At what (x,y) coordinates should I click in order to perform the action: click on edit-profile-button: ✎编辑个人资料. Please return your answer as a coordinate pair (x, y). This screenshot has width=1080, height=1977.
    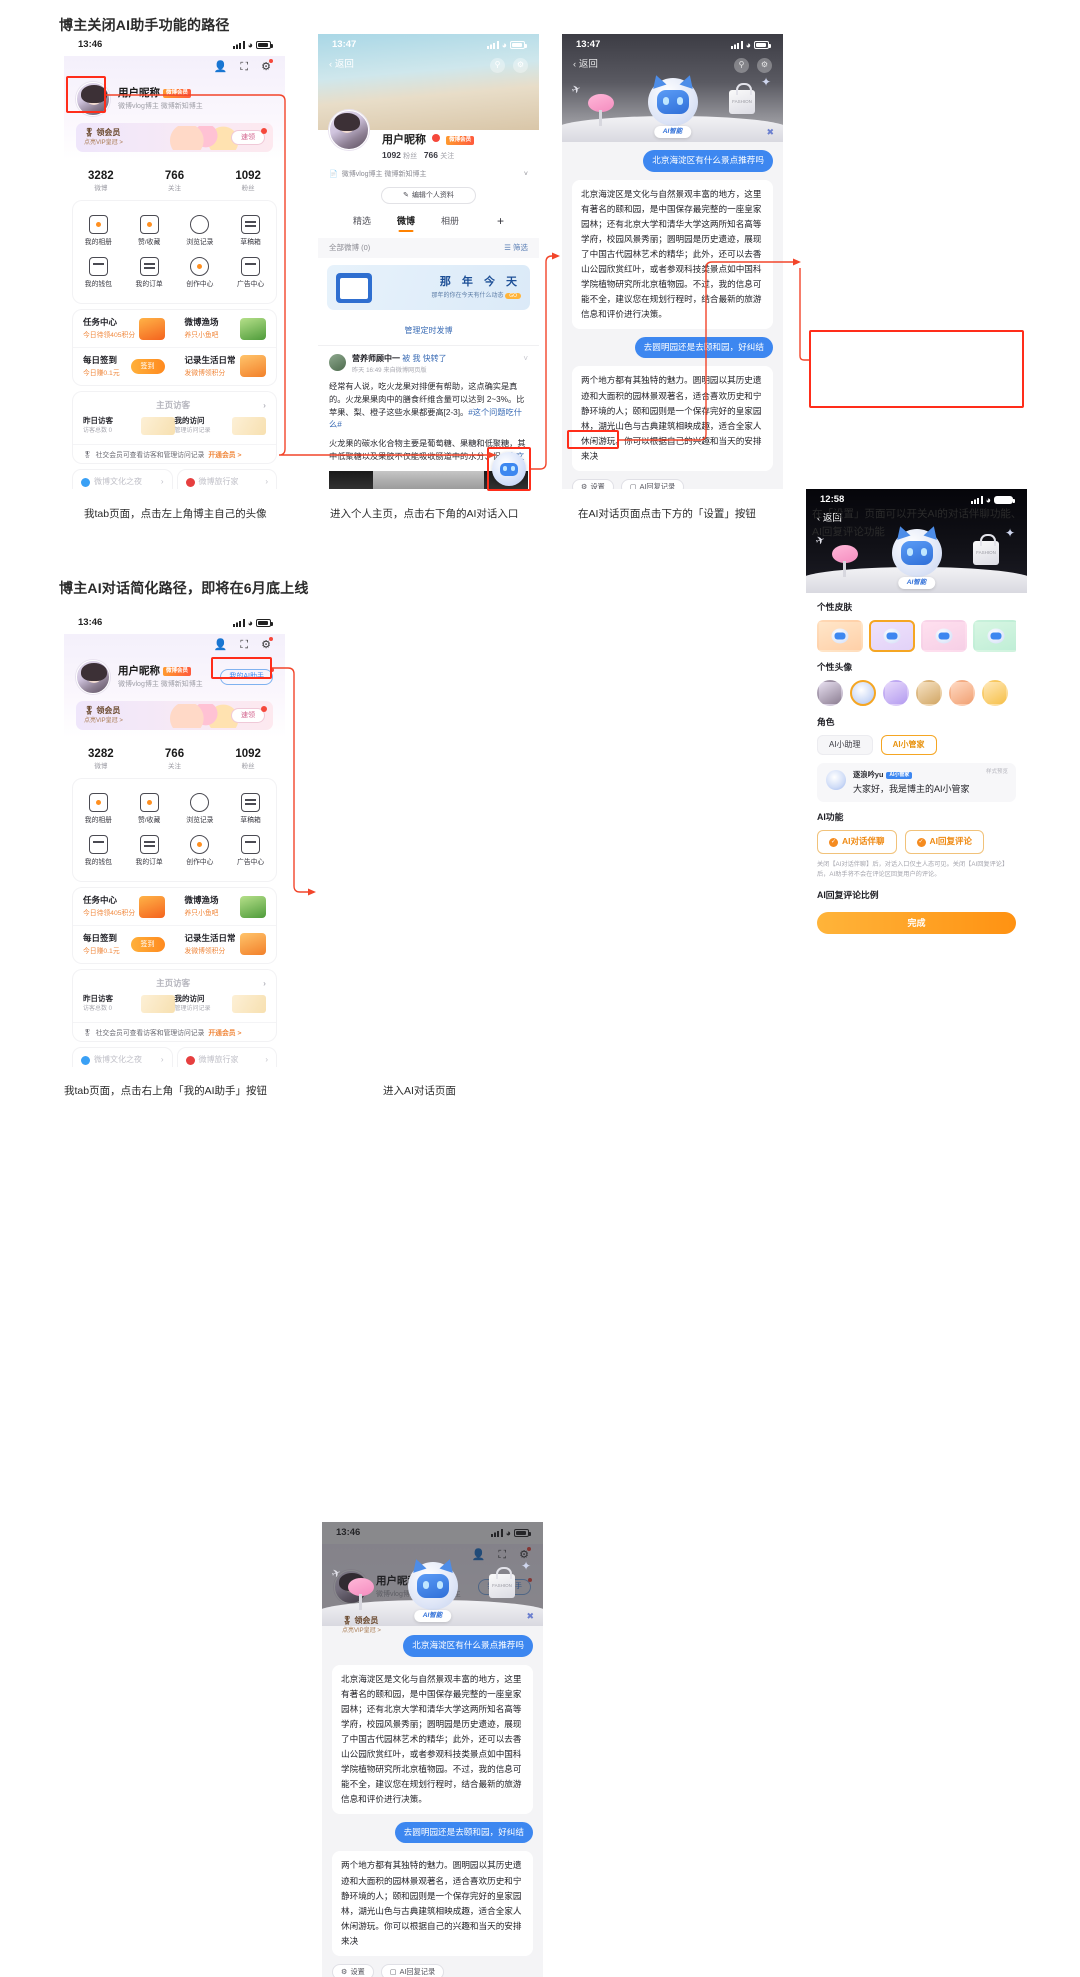
    Looking at the image, I should click on (428, 195).